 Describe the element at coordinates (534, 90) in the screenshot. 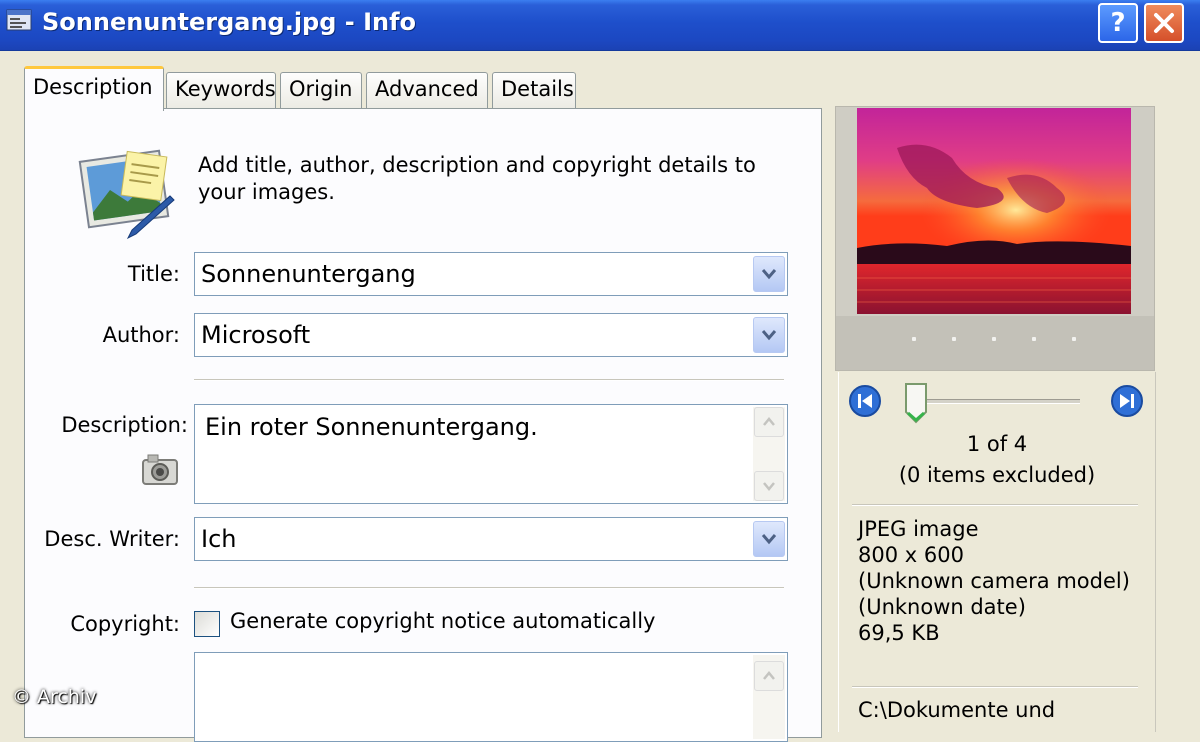

I see `tab-details: Details` at that location.